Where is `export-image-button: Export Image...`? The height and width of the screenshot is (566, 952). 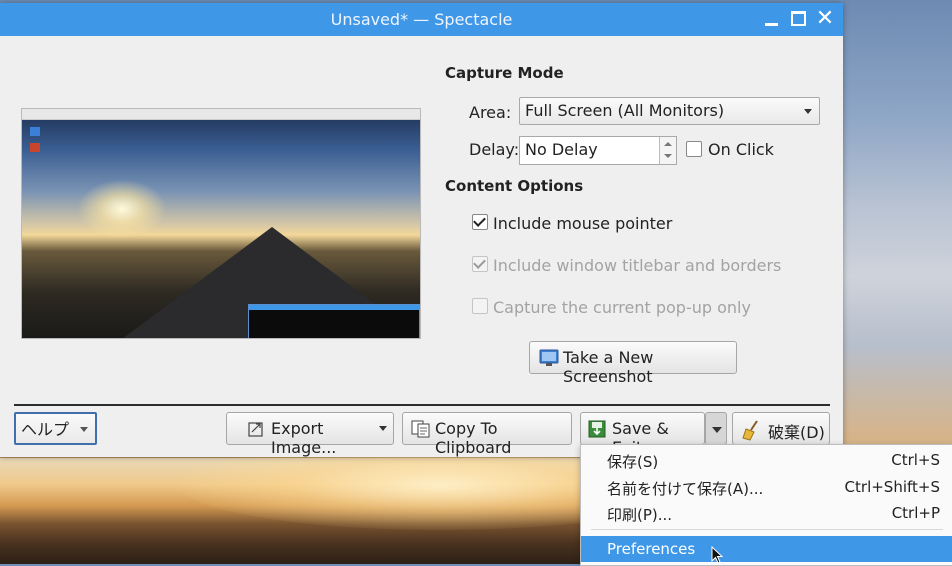 export-image-button: Export Image... is located at coordinates (310, 434).